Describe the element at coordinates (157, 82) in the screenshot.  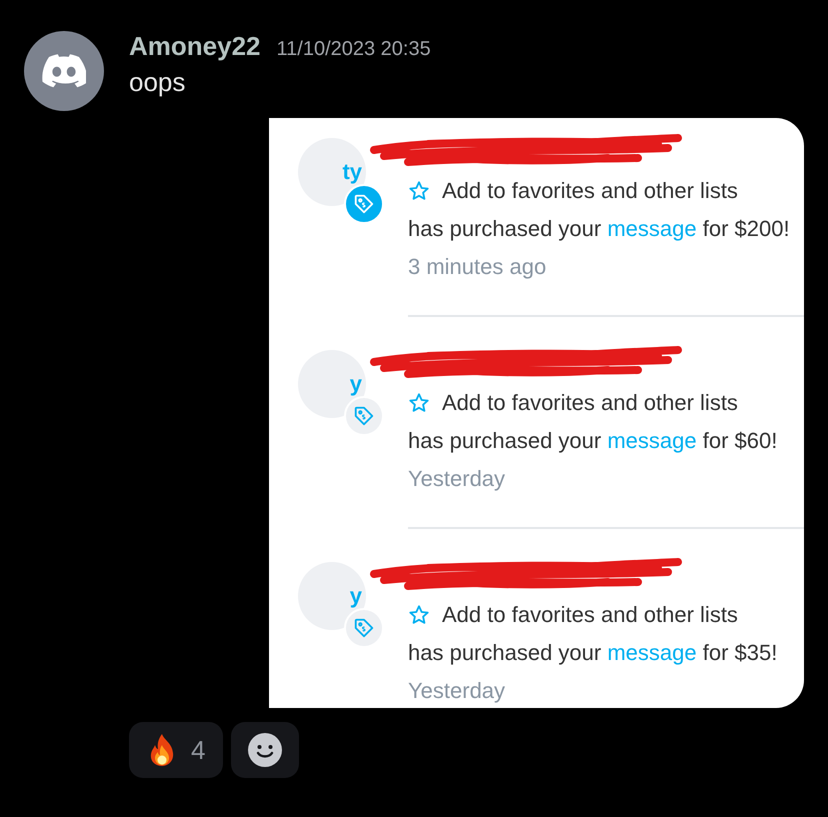
I see `message-text: oops` at that location.